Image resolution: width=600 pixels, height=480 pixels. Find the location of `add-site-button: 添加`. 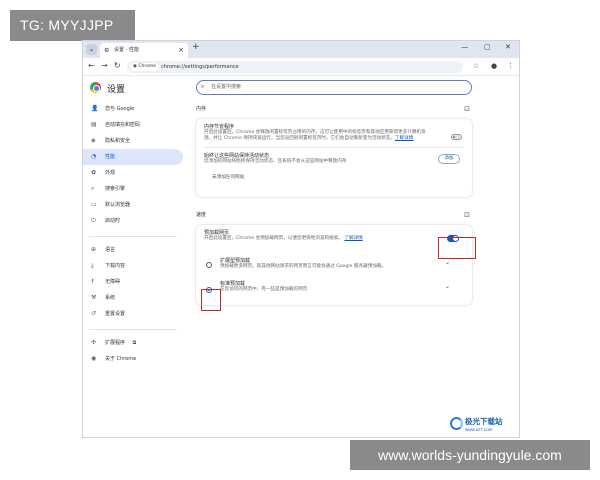

add-site-button: 添加 is located at coordinates (449, 159).